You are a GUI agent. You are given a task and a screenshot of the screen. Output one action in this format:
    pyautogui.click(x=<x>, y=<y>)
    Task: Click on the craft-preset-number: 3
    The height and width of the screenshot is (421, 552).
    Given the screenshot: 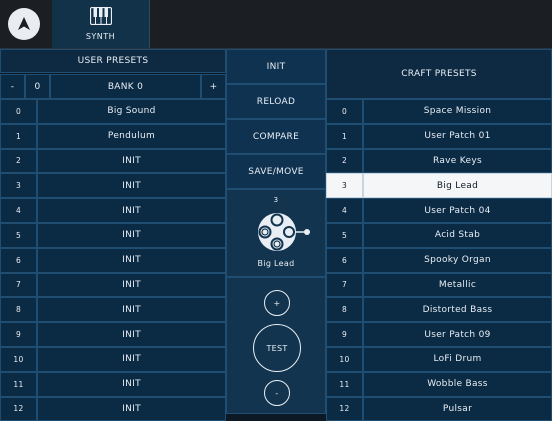 What is the action you would take?
    pyautogui.click(x=344, y=186)
    